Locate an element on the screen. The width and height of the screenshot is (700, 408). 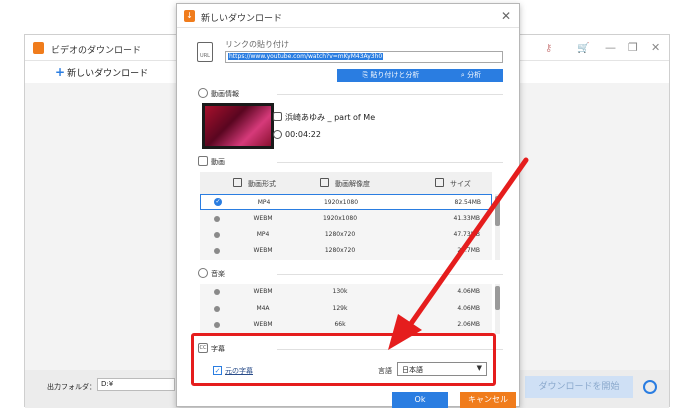
table-row: ✓ MP4 1920x1080 82.54MB is located at coordinates (346, 202).